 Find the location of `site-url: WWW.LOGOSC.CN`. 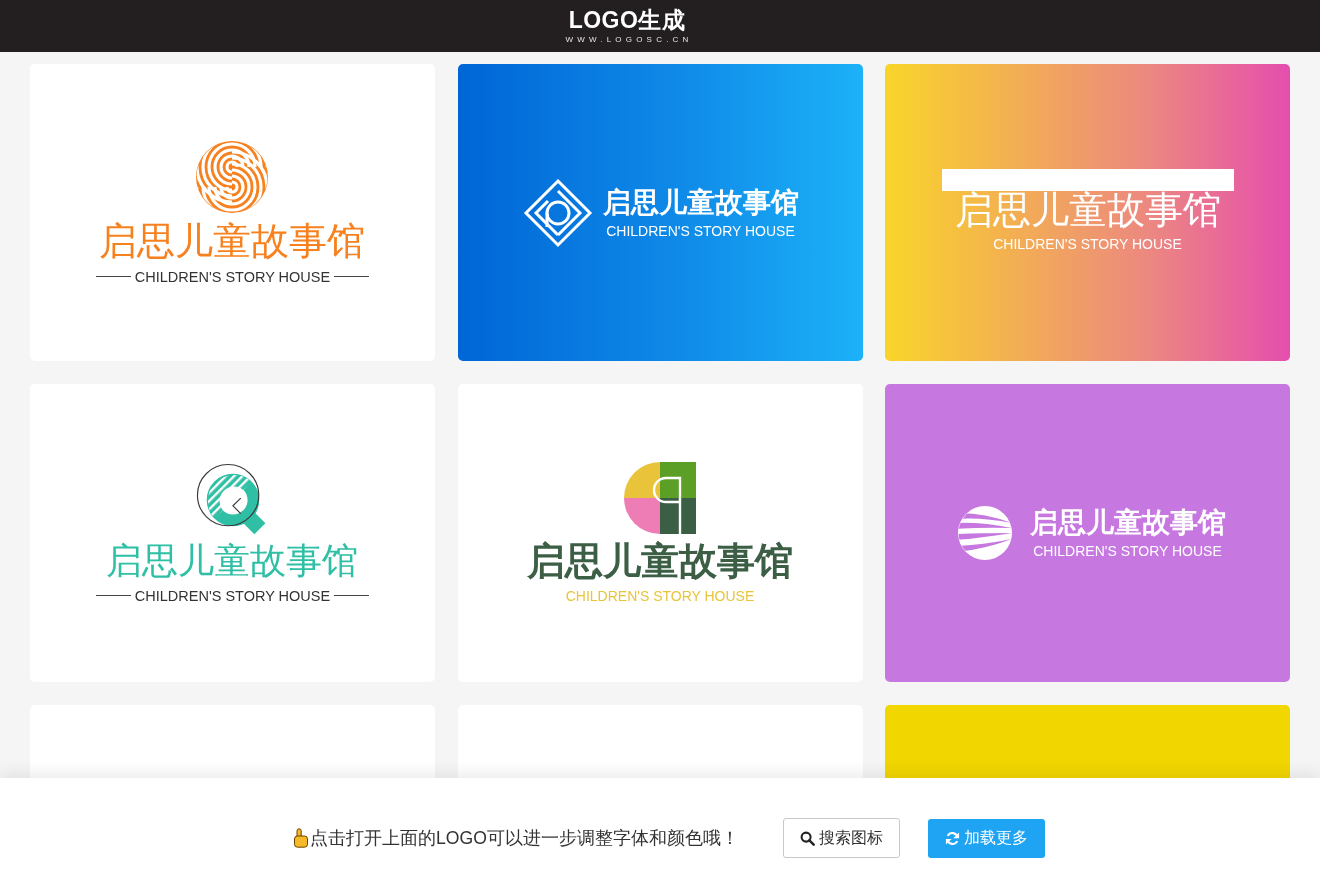

site-url: WWW.LOGOSC.CN is located at coordinates (628, 39).